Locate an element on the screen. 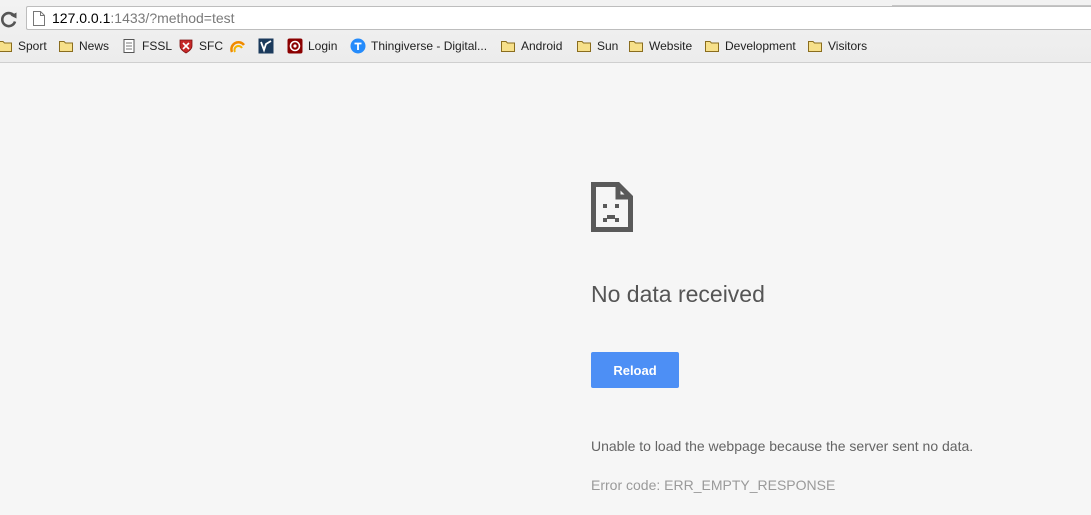 Image resolution: width=1091 pixels, height=515 pixels. bookmark-label: Sport is located at coordinates (32, 46).